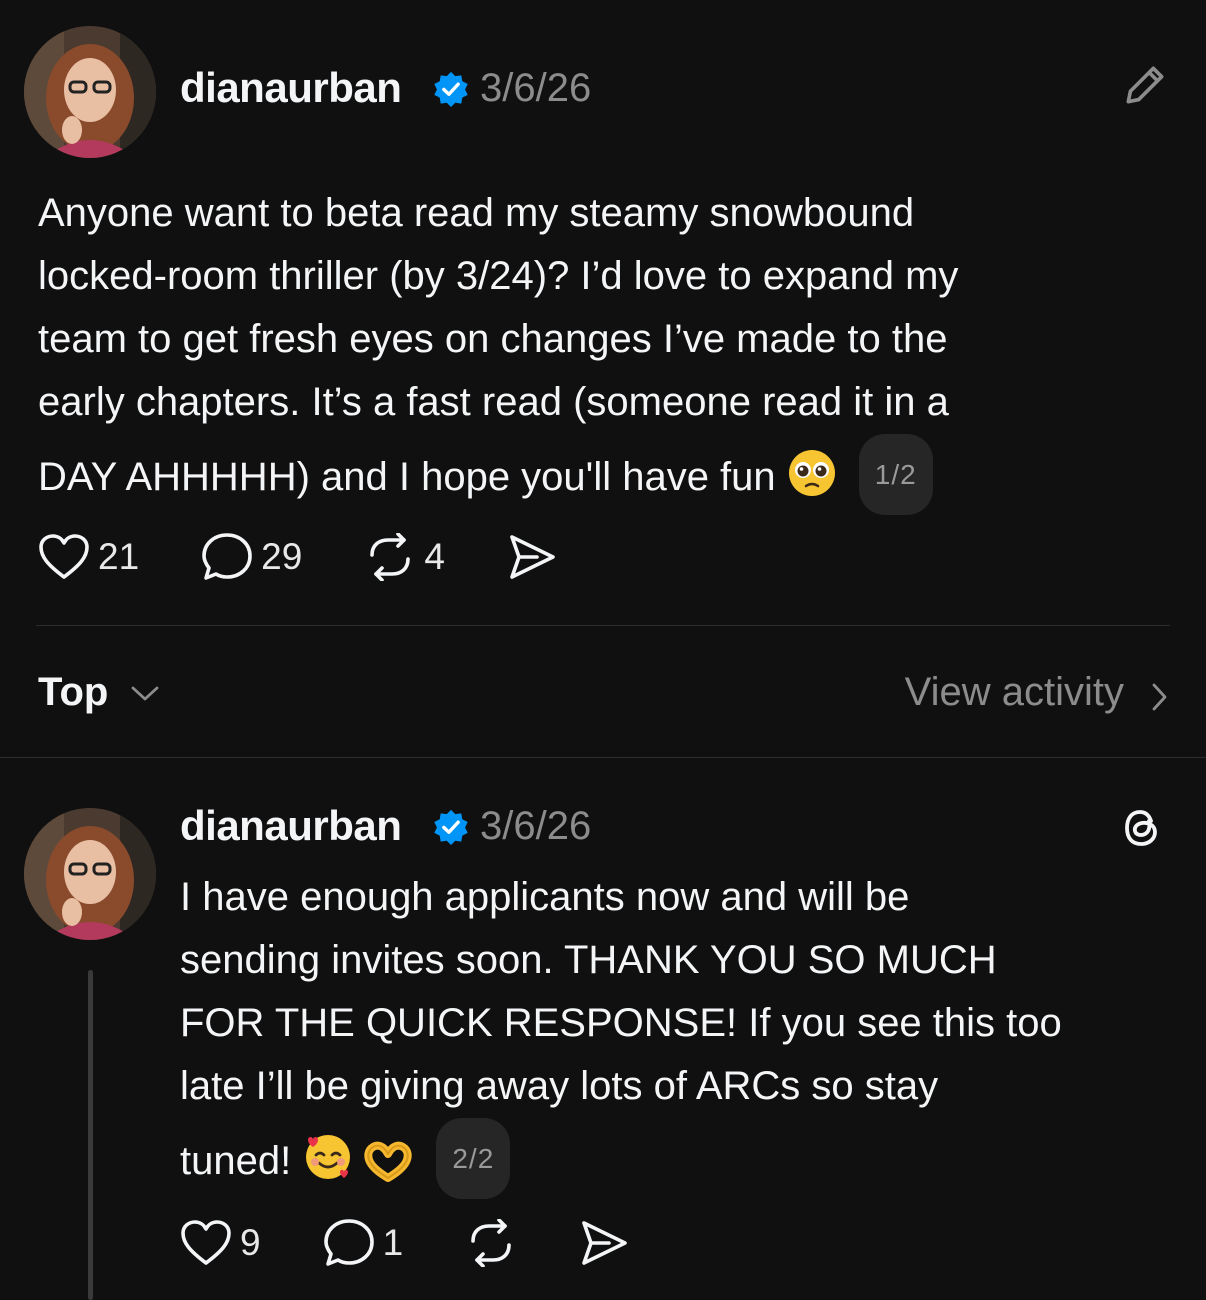 The width and height of the screenshot is (1206, 1300). What do you see at coordinates (250, 1242) in the screenshot?
I see `like-count: 9` at bounding box center [250, 1242].